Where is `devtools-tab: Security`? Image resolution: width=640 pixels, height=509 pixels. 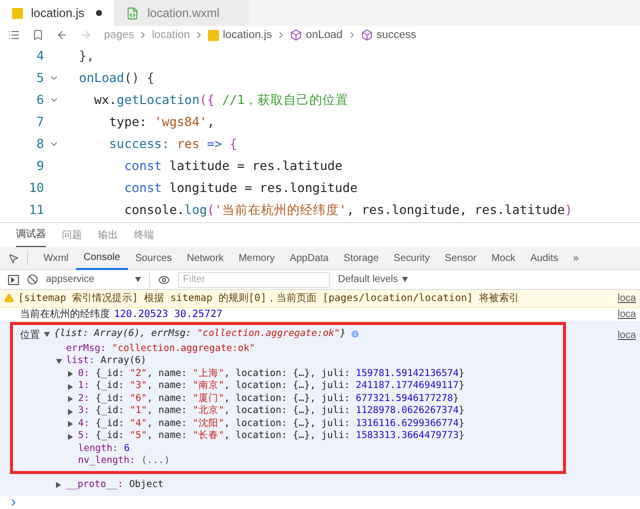
devtools-tab: Security is located at coordinates (412, 258).